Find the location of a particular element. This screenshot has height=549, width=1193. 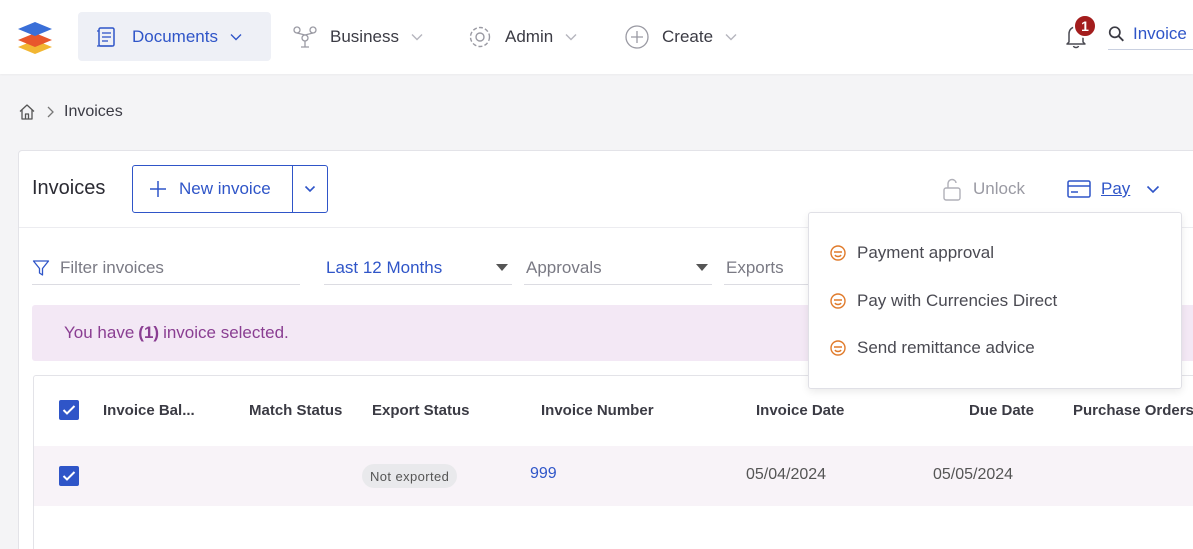

exports-select-value: Exports is located at coordinates (755, 267).